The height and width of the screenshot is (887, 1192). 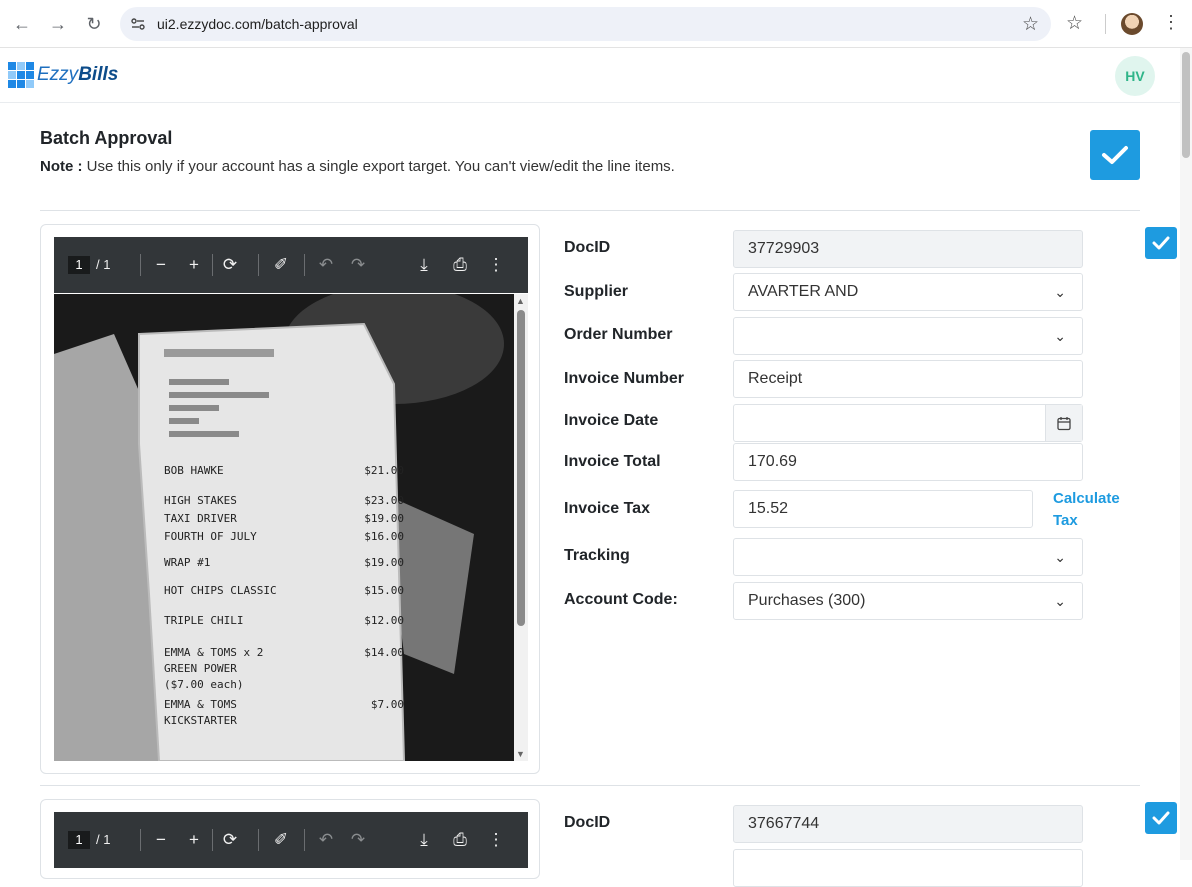 What do you see at coordinates (521, 468) in the screenshot?
I see `pdf-scroll-thumb` at bounding box center [521, 468].